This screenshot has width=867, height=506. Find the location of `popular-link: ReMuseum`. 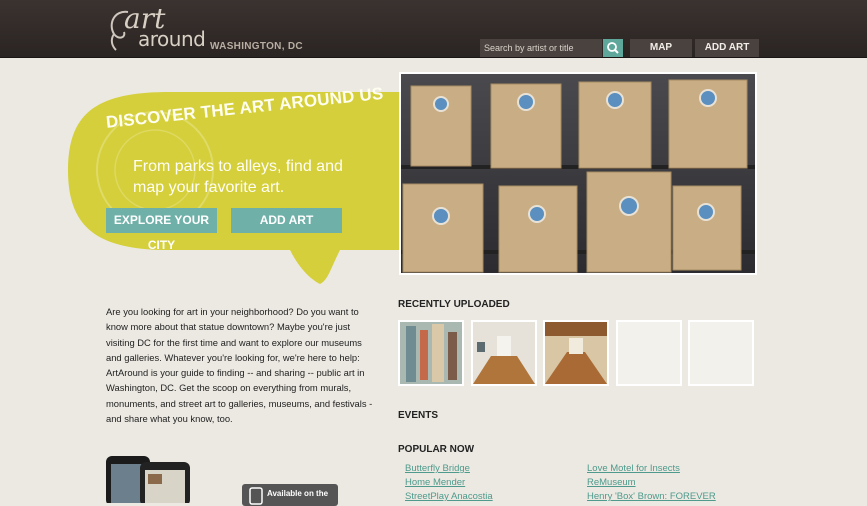

popular-link: ReMuseum is located at coordinates (611, 482).